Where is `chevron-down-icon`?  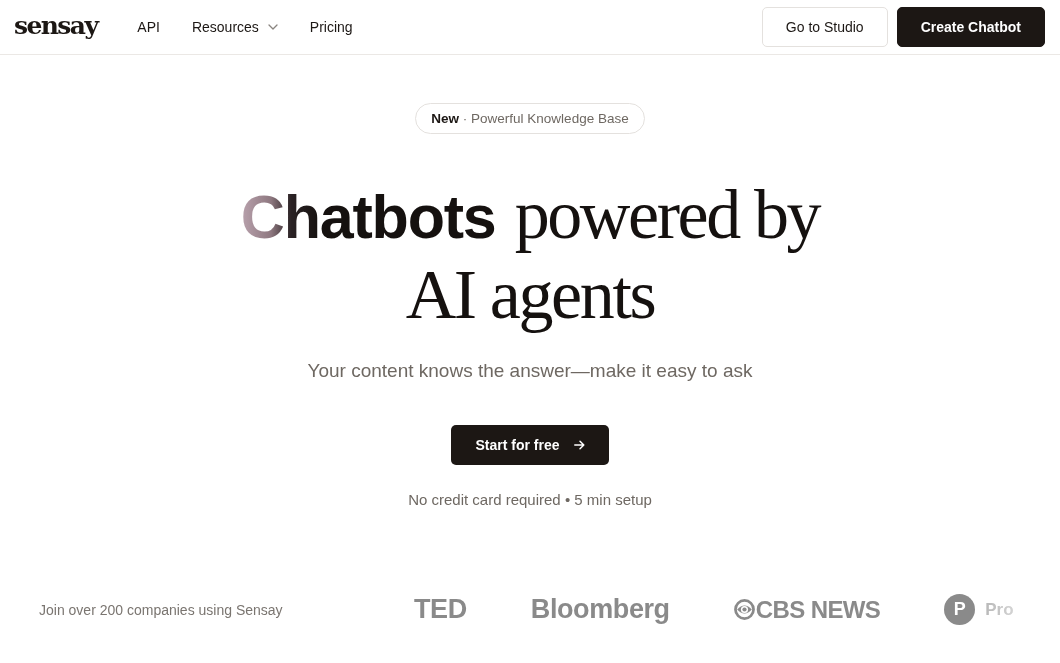 chevron-down-icon is located at coordinates (272, 27).